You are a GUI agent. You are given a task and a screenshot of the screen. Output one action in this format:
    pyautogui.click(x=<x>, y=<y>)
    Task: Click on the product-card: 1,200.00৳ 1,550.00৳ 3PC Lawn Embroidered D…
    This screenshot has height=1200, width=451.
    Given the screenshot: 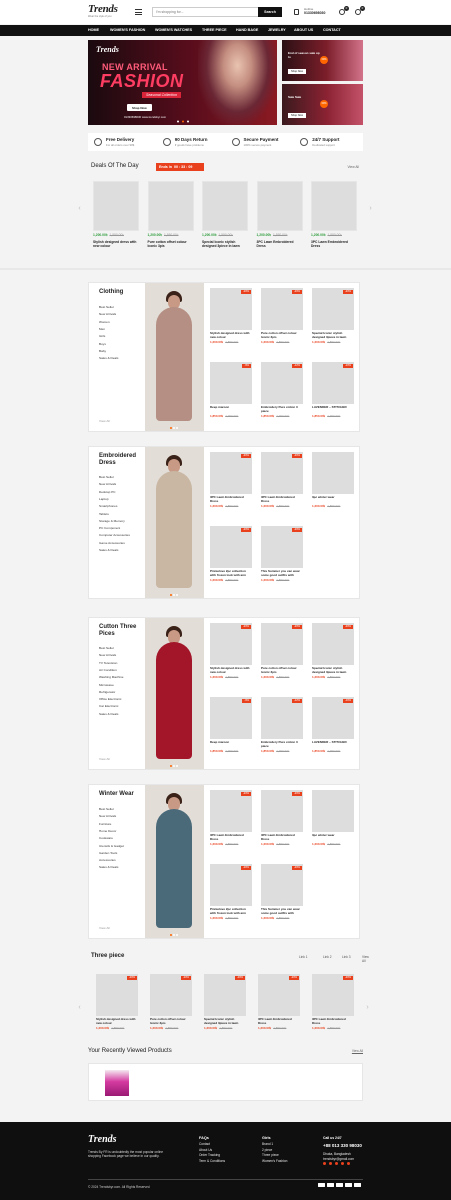 What is the action you would take?
    pyautogui.click(x=334, y=214)
    